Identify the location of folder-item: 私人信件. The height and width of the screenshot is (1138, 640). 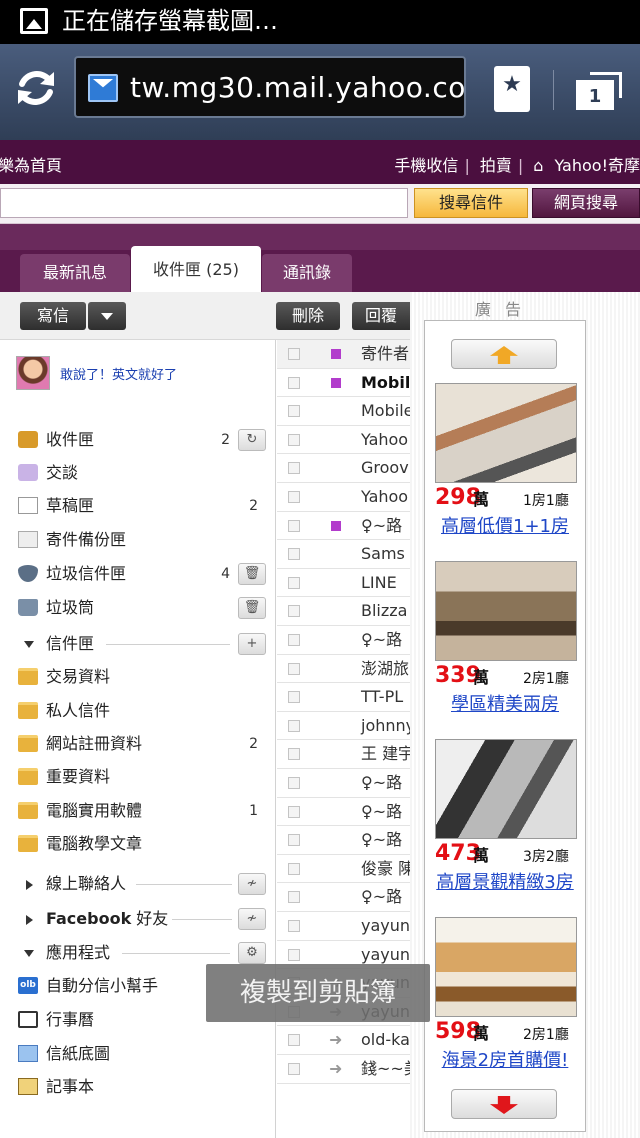
(141, 711).